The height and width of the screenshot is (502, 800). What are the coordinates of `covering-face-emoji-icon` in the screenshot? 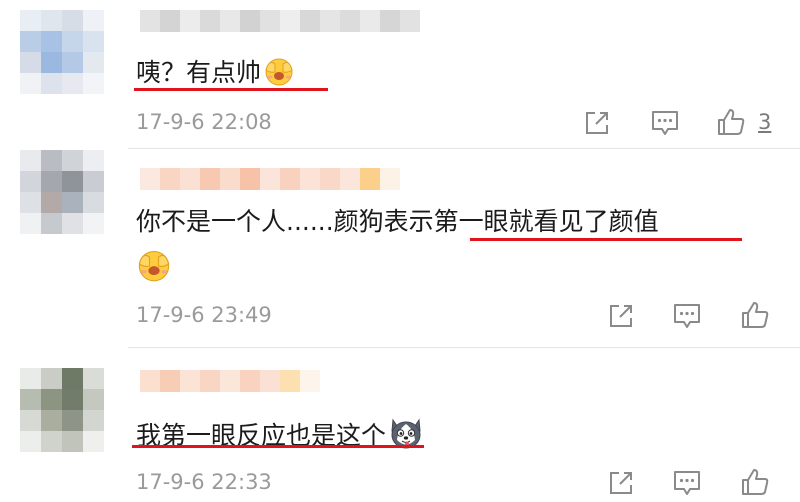 It's located at (154, 267).